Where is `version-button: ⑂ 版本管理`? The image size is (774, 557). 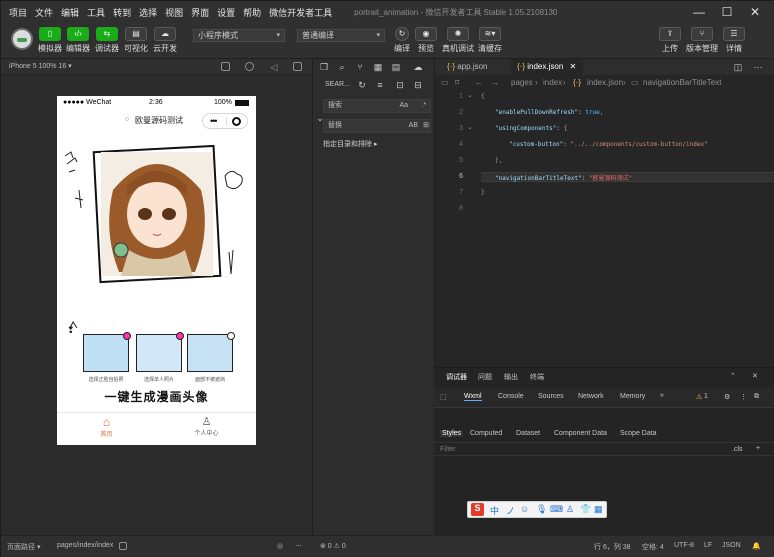 version-button: ⑂ 版本管理 is located at coordinates (702, 42).